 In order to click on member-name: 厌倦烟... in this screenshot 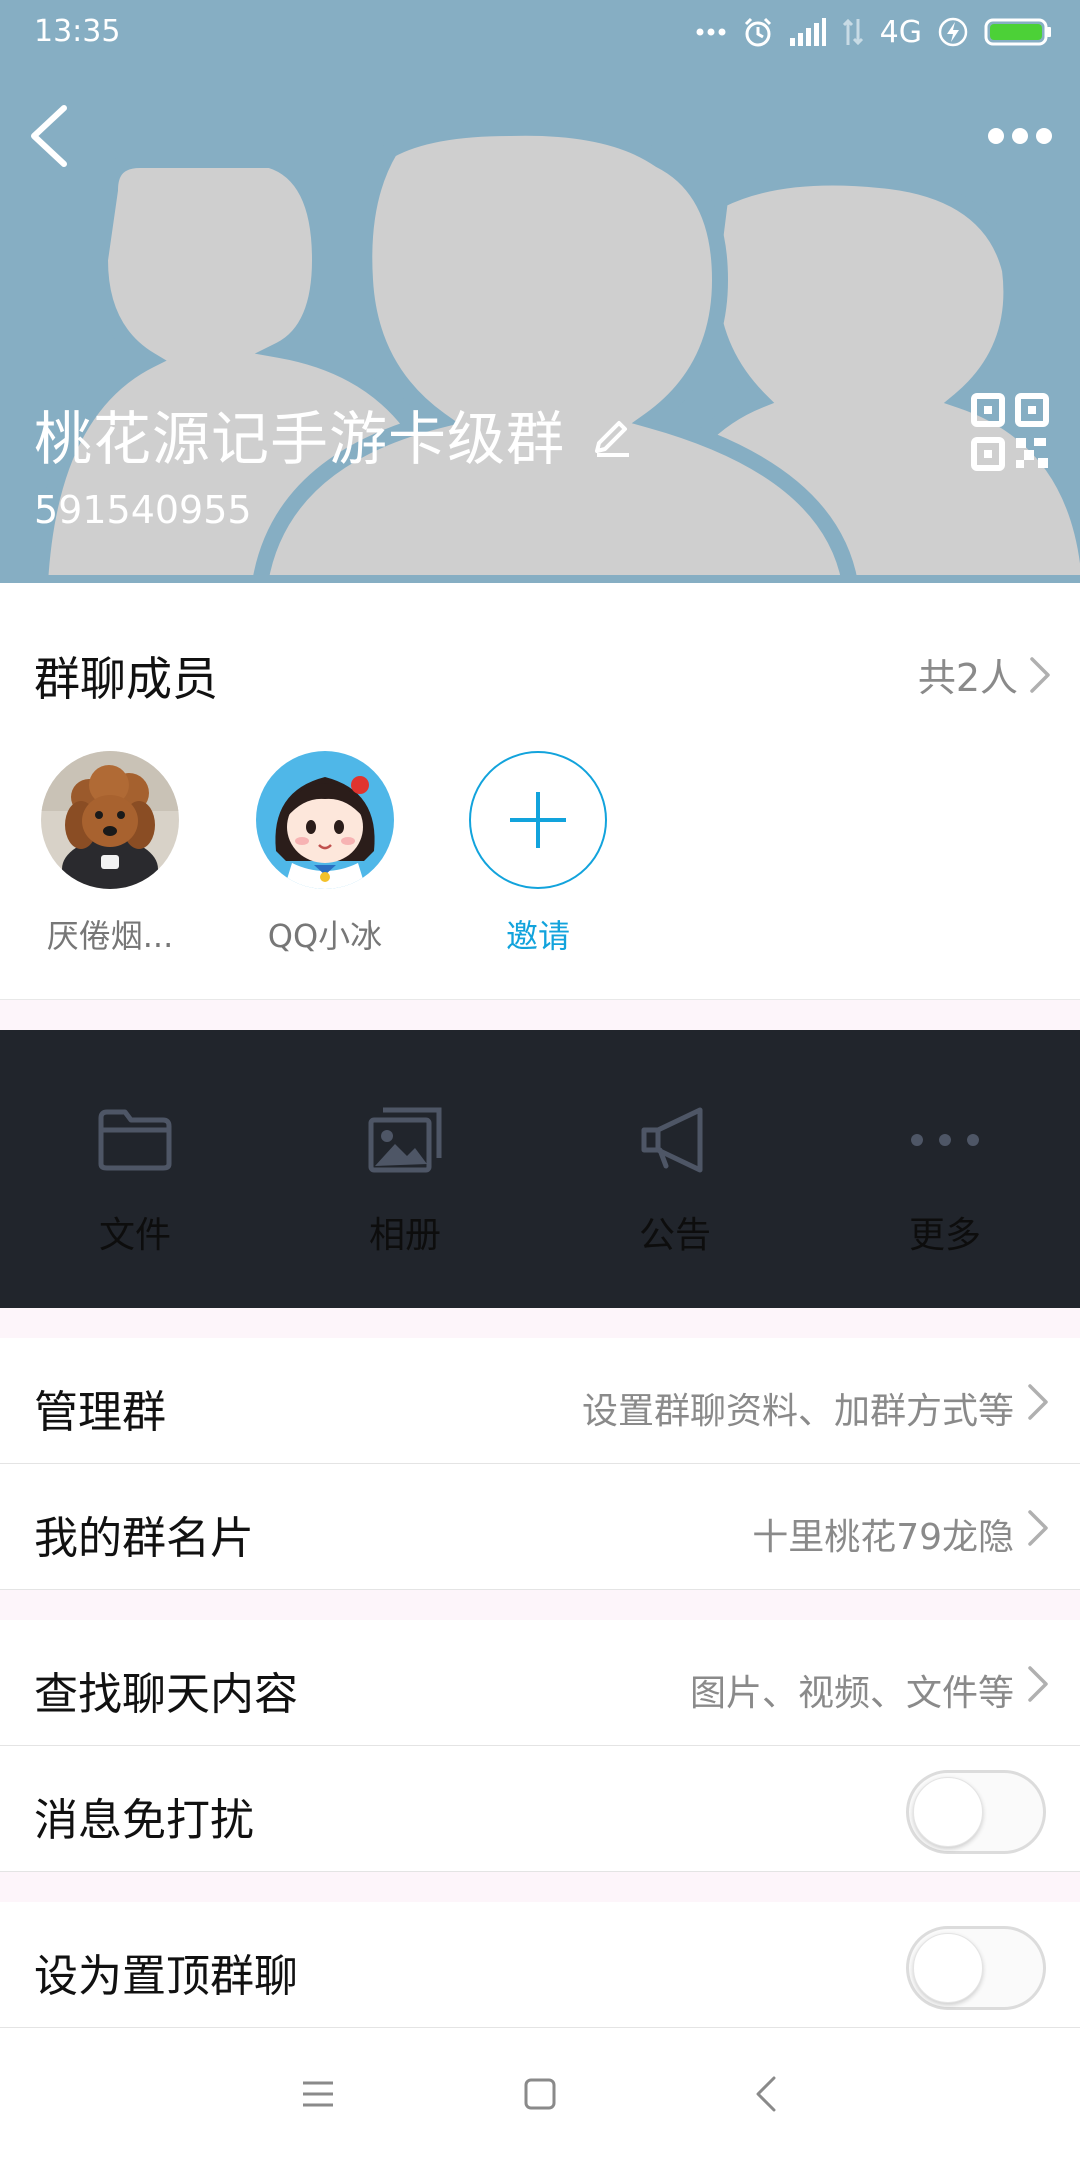, I will do `click(110, 936)`.